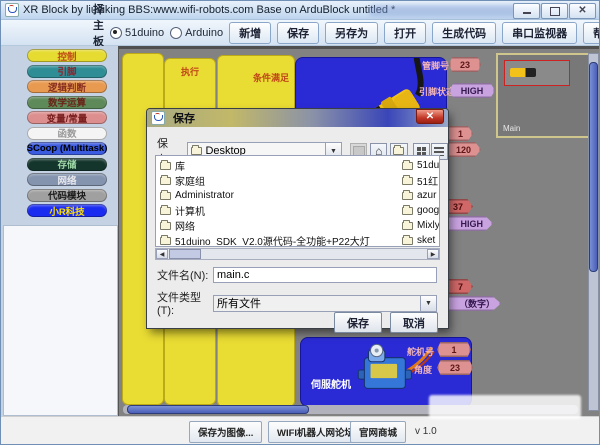  I want to click on radio-51duino: 51duino, so click(137, 32).